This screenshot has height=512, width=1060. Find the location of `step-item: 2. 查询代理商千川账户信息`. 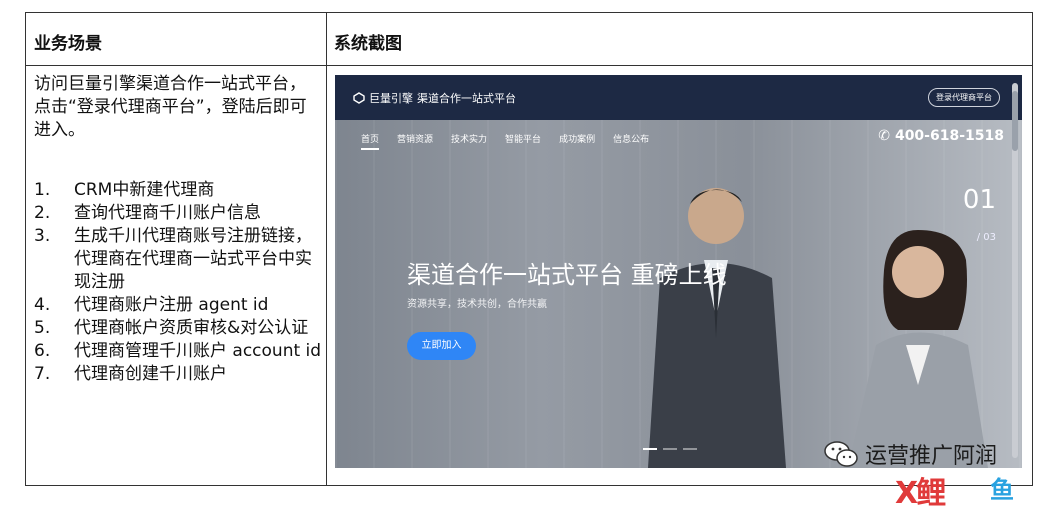

step-item: 2. 查询代理商千川账户信息 is located at coordinates (179, 213).